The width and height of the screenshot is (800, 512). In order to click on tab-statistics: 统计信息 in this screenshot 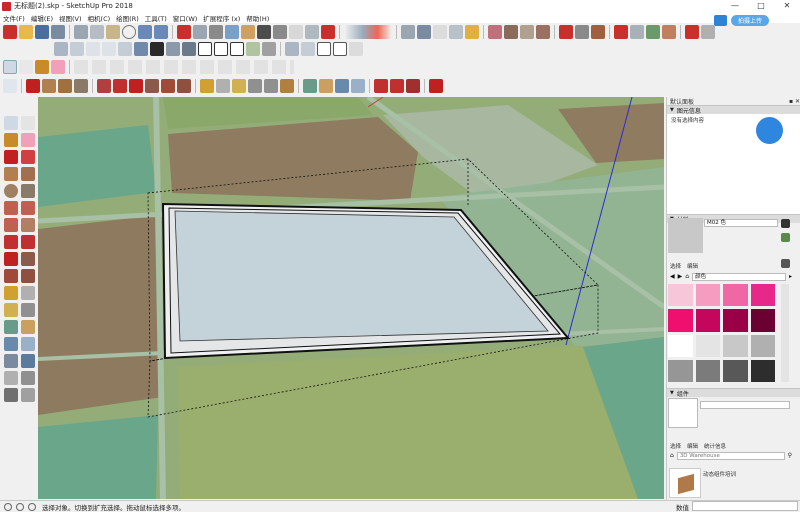, I will do `click(715, 446)`.